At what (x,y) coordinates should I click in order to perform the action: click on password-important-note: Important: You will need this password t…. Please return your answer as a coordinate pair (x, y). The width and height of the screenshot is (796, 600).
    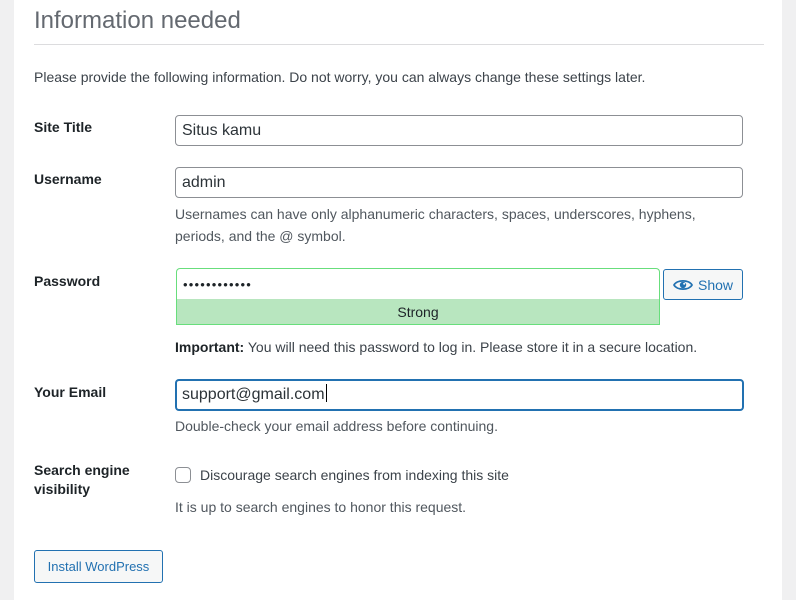
    Looking at the image, I should click on (436, 347).